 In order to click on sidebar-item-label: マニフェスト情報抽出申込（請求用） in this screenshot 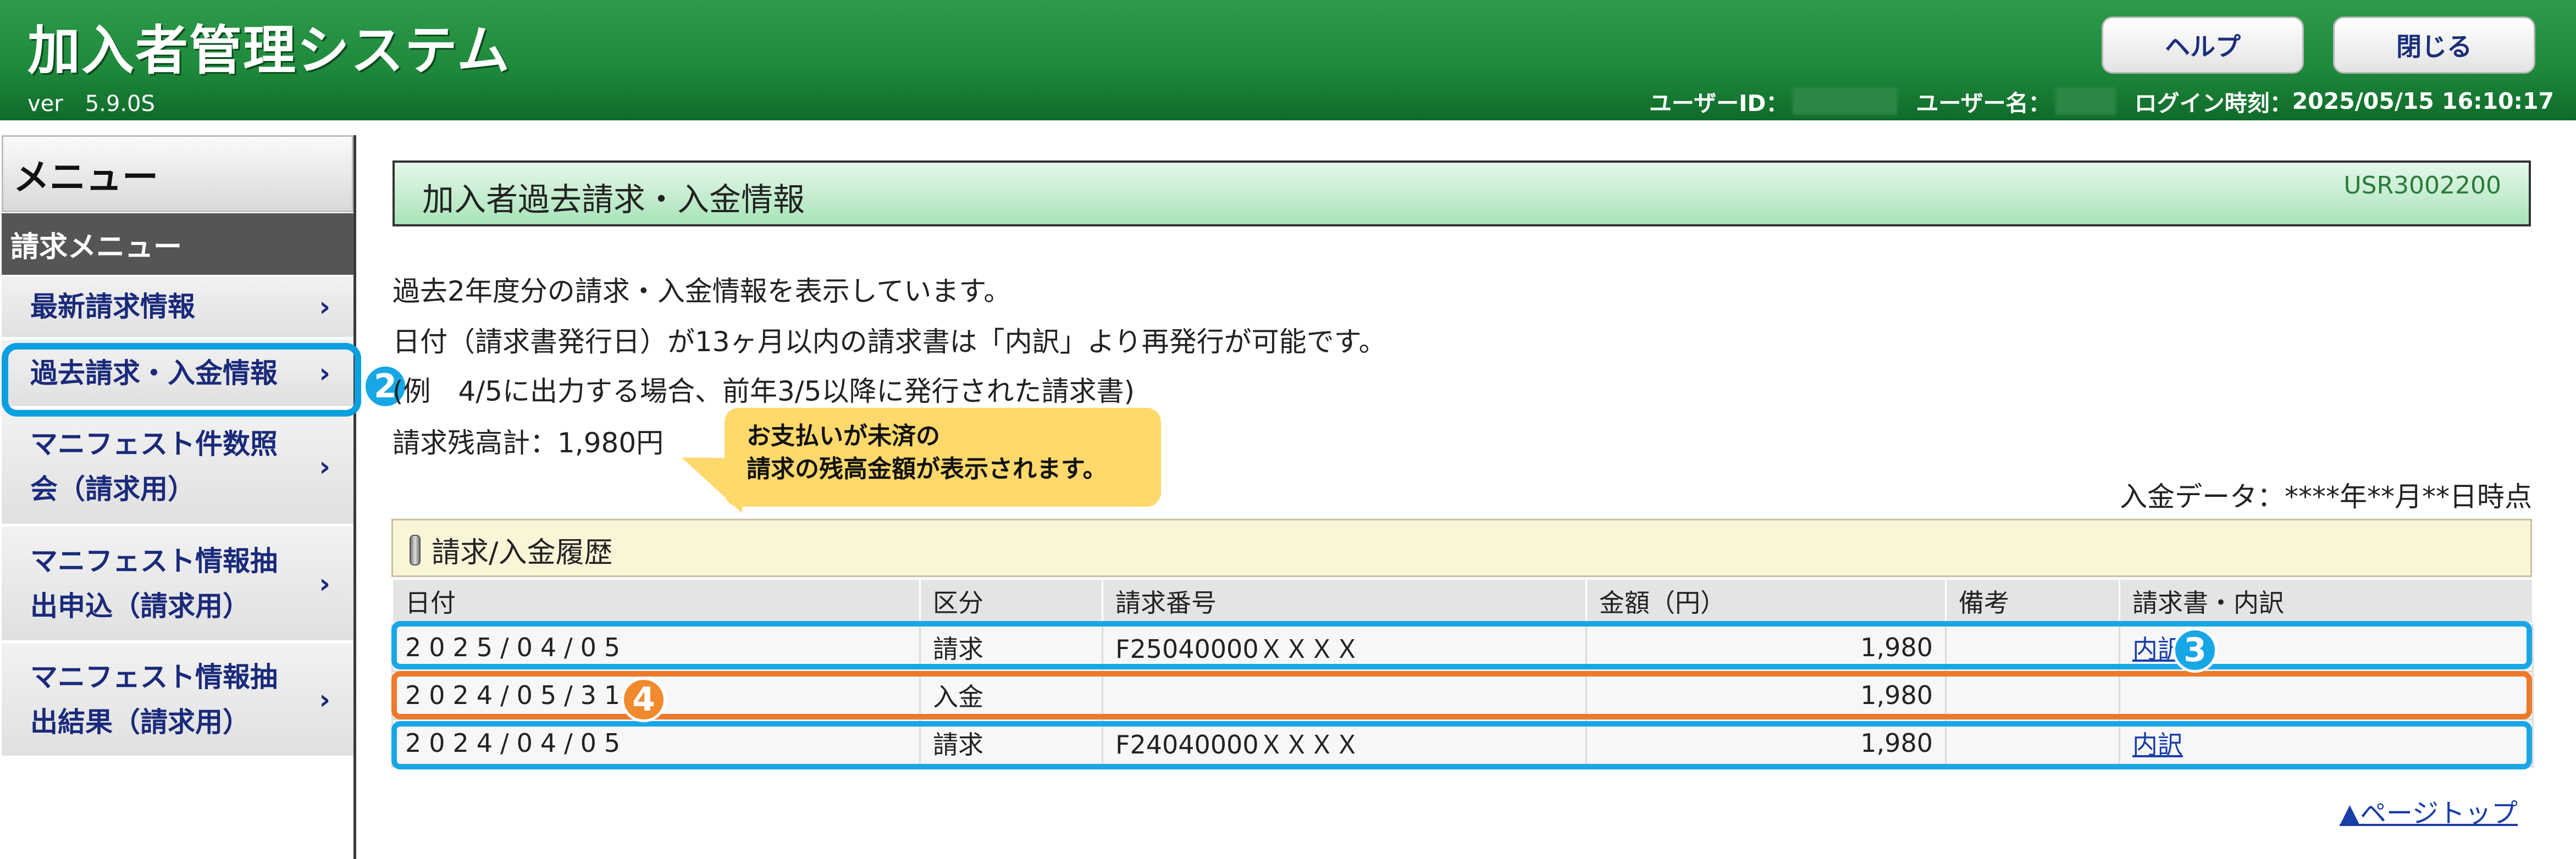, I will do `click(154, 584)`.